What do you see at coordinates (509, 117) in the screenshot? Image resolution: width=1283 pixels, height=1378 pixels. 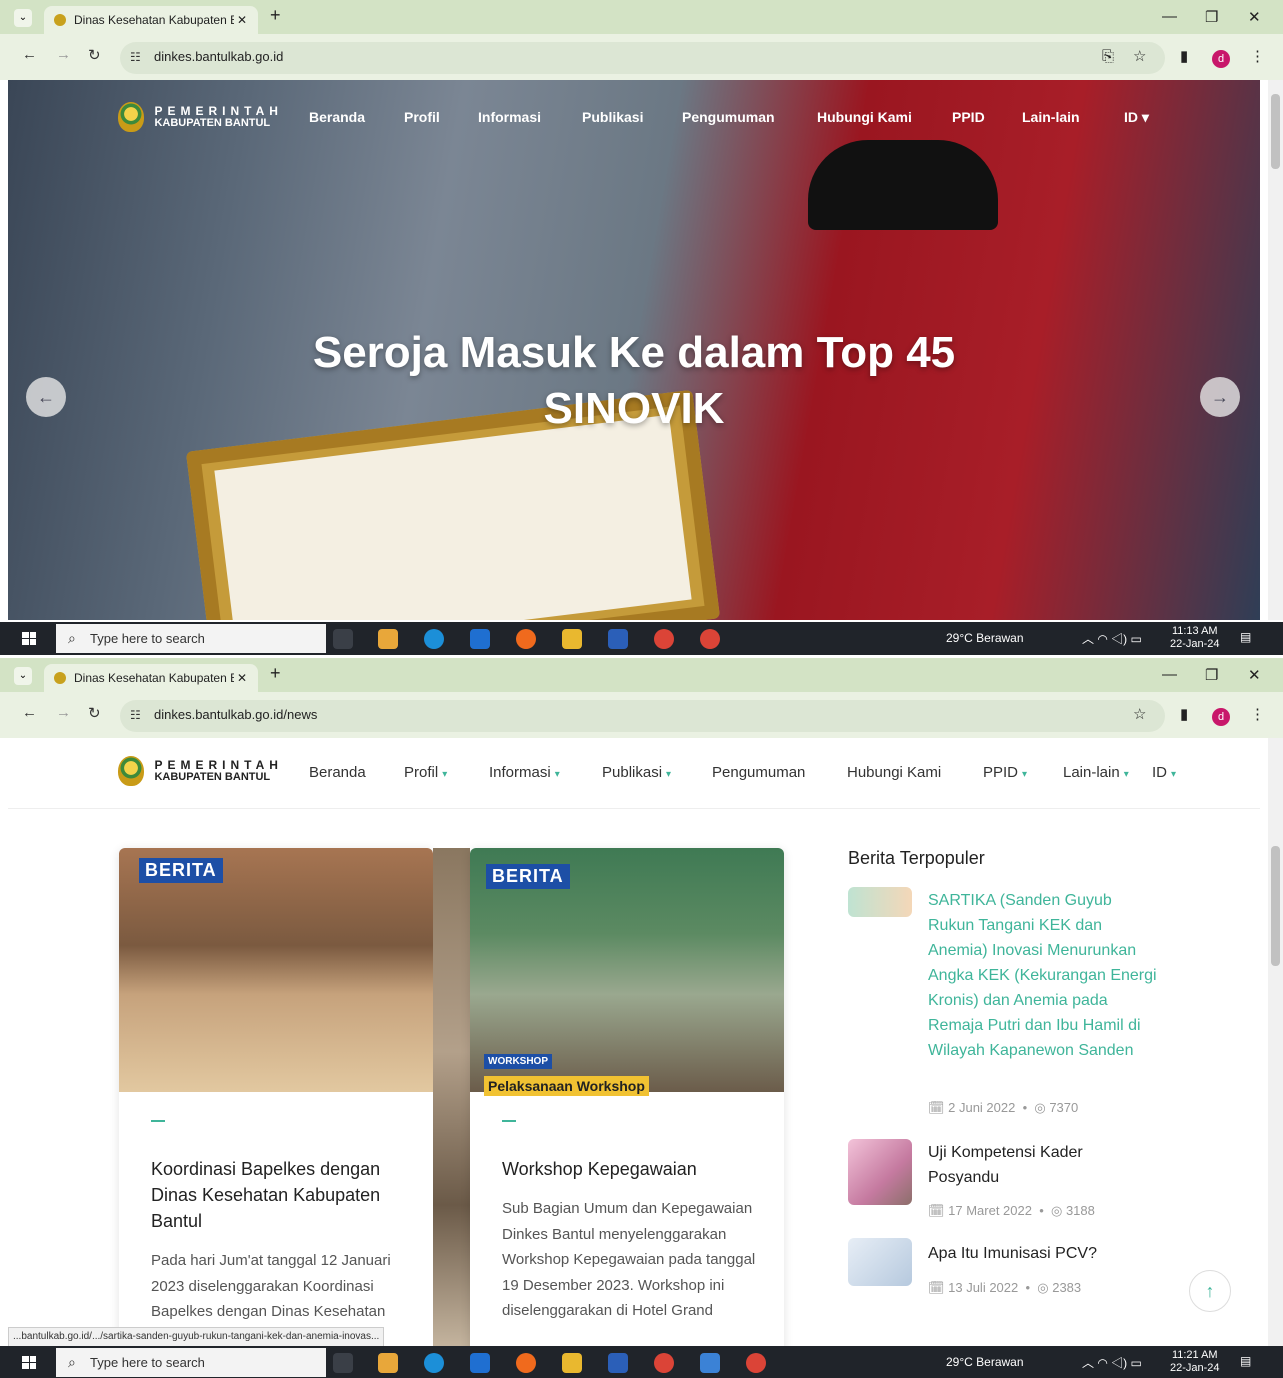 I see `nav-informasi: Informasi` at bounding box center [509, 117].